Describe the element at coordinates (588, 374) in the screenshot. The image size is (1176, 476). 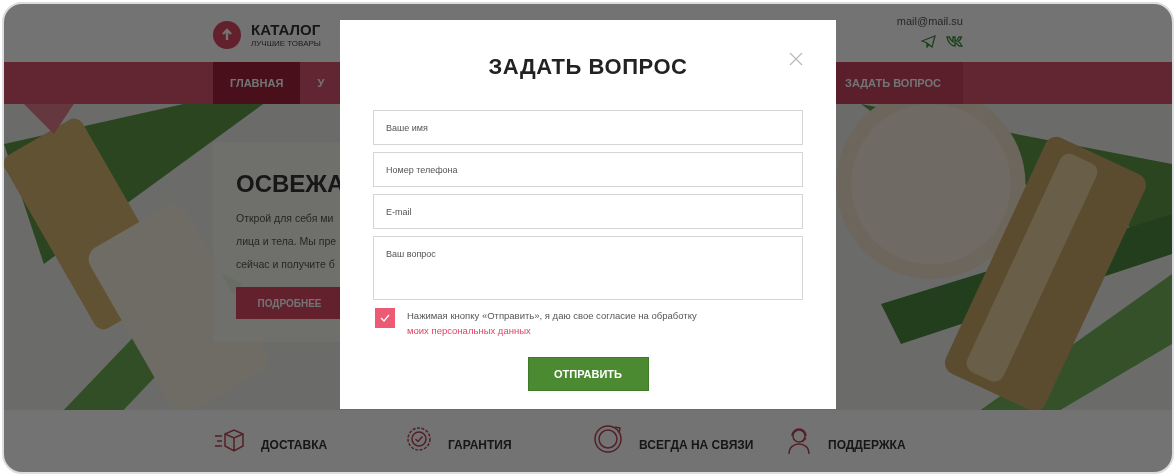
I see `submit-button: ОТПРАВИТЬ` at that location.